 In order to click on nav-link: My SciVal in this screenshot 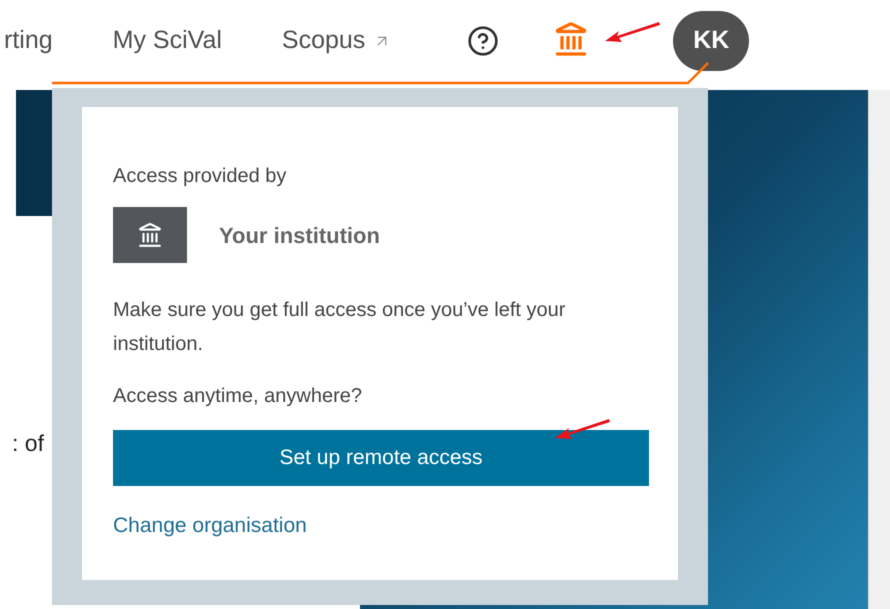, I will do `click(167, 41)`.